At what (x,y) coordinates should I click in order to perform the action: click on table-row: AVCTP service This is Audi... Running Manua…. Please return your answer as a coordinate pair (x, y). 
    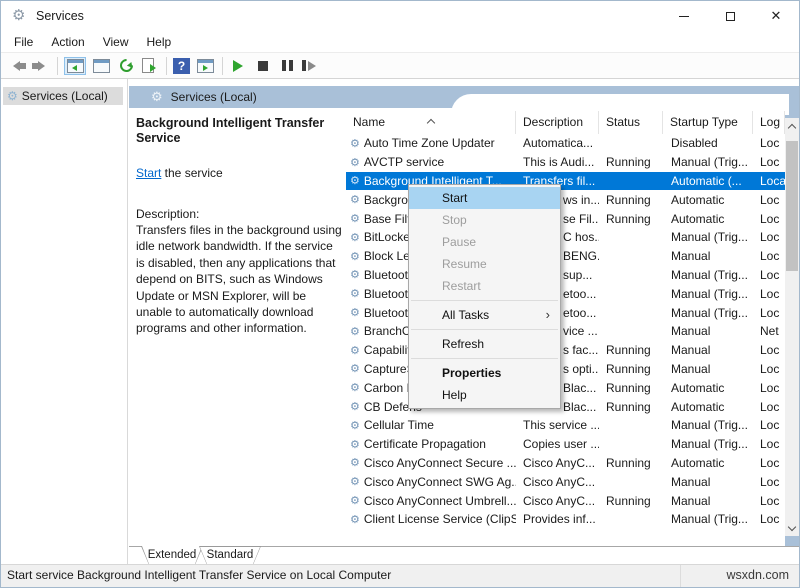
    Looking at the image, I should click on (565, 162).